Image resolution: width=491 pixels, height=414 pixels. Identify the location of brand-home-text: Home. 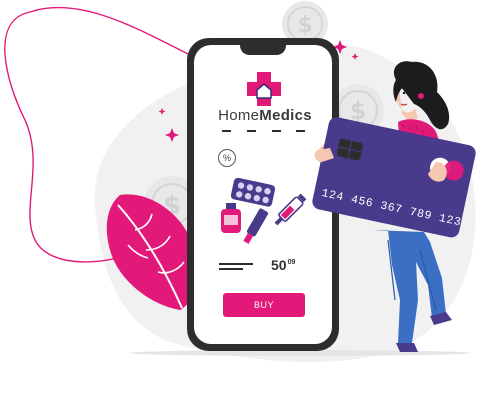
(239, 115).